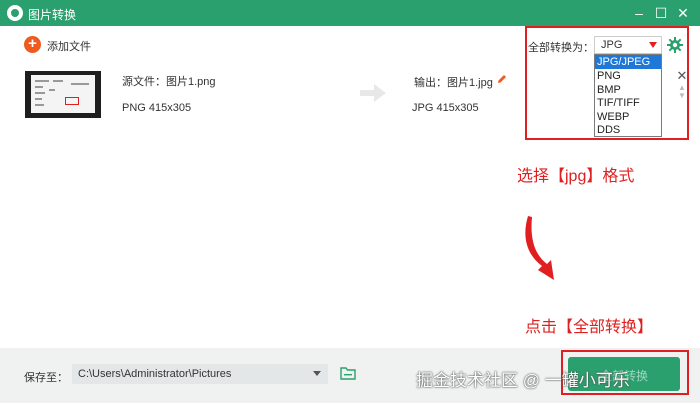  I want to click on maximize-icon: ☐, so click(661, 13).